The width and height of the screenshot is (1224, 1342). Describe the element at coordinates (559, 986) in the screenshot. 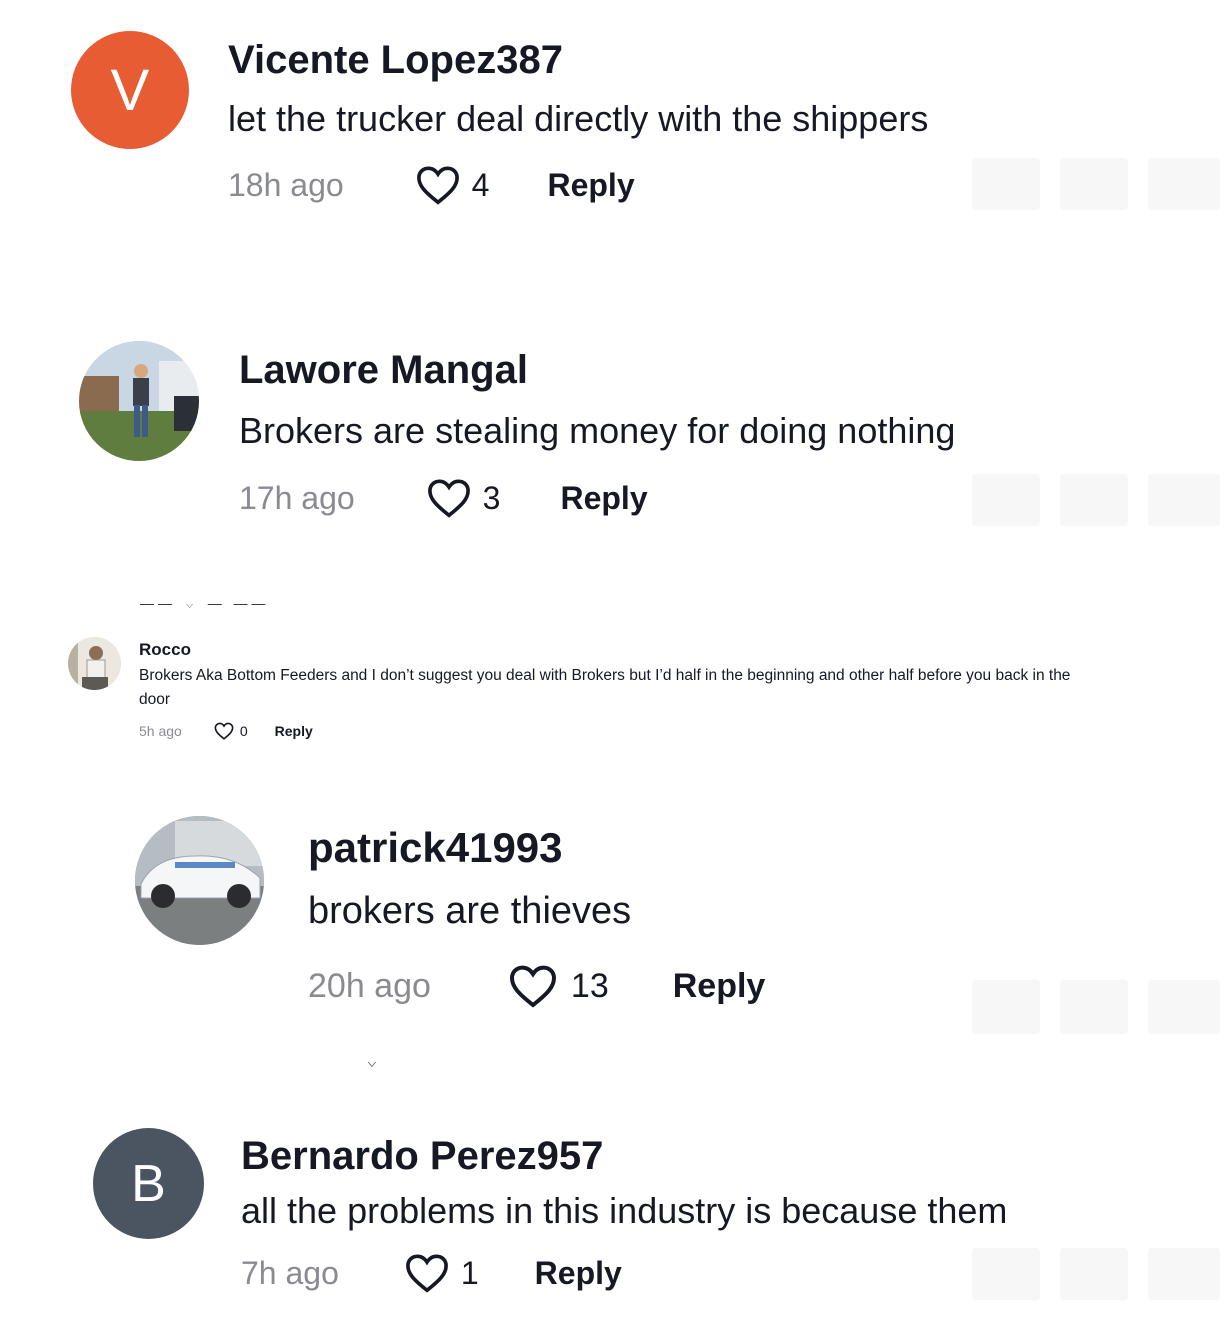

I see `like-button: 13` at that location.